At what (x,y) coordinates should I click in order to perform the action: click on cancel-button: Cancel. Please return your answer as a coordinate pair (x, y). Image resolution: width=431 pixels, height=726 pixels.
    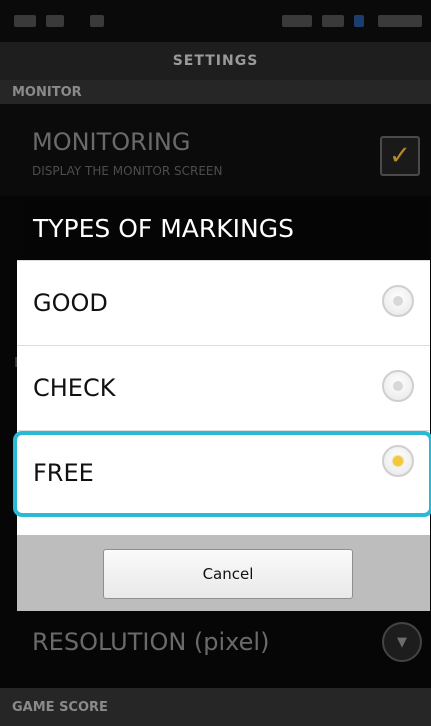
    Looking at the image, I should click on (228, 574).